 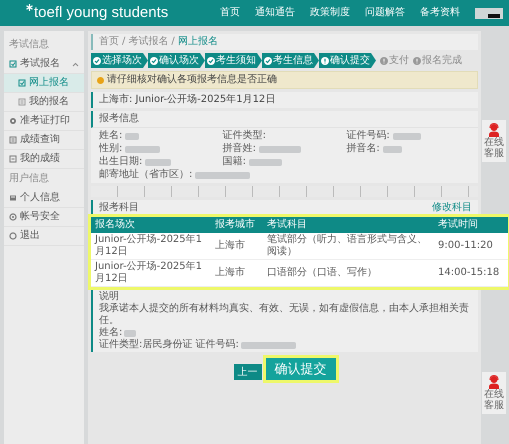 I want to click on field-label: 证件号码:, so click(x=368, y=136).